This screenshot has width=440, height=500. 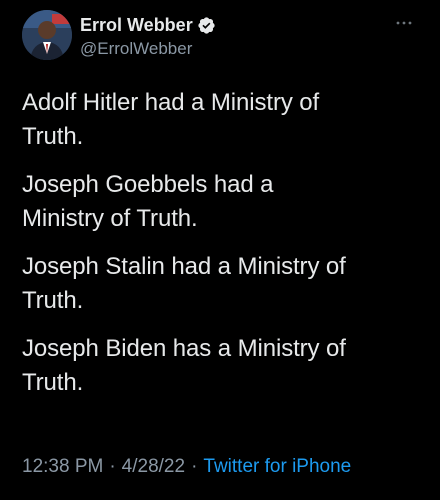 What do you see at coordinates (184, 283) in the screenshot?
I see `tweet-paragraph: Joseph Stalin had a Ministry of Truth.` at bounding box center [184, 283].